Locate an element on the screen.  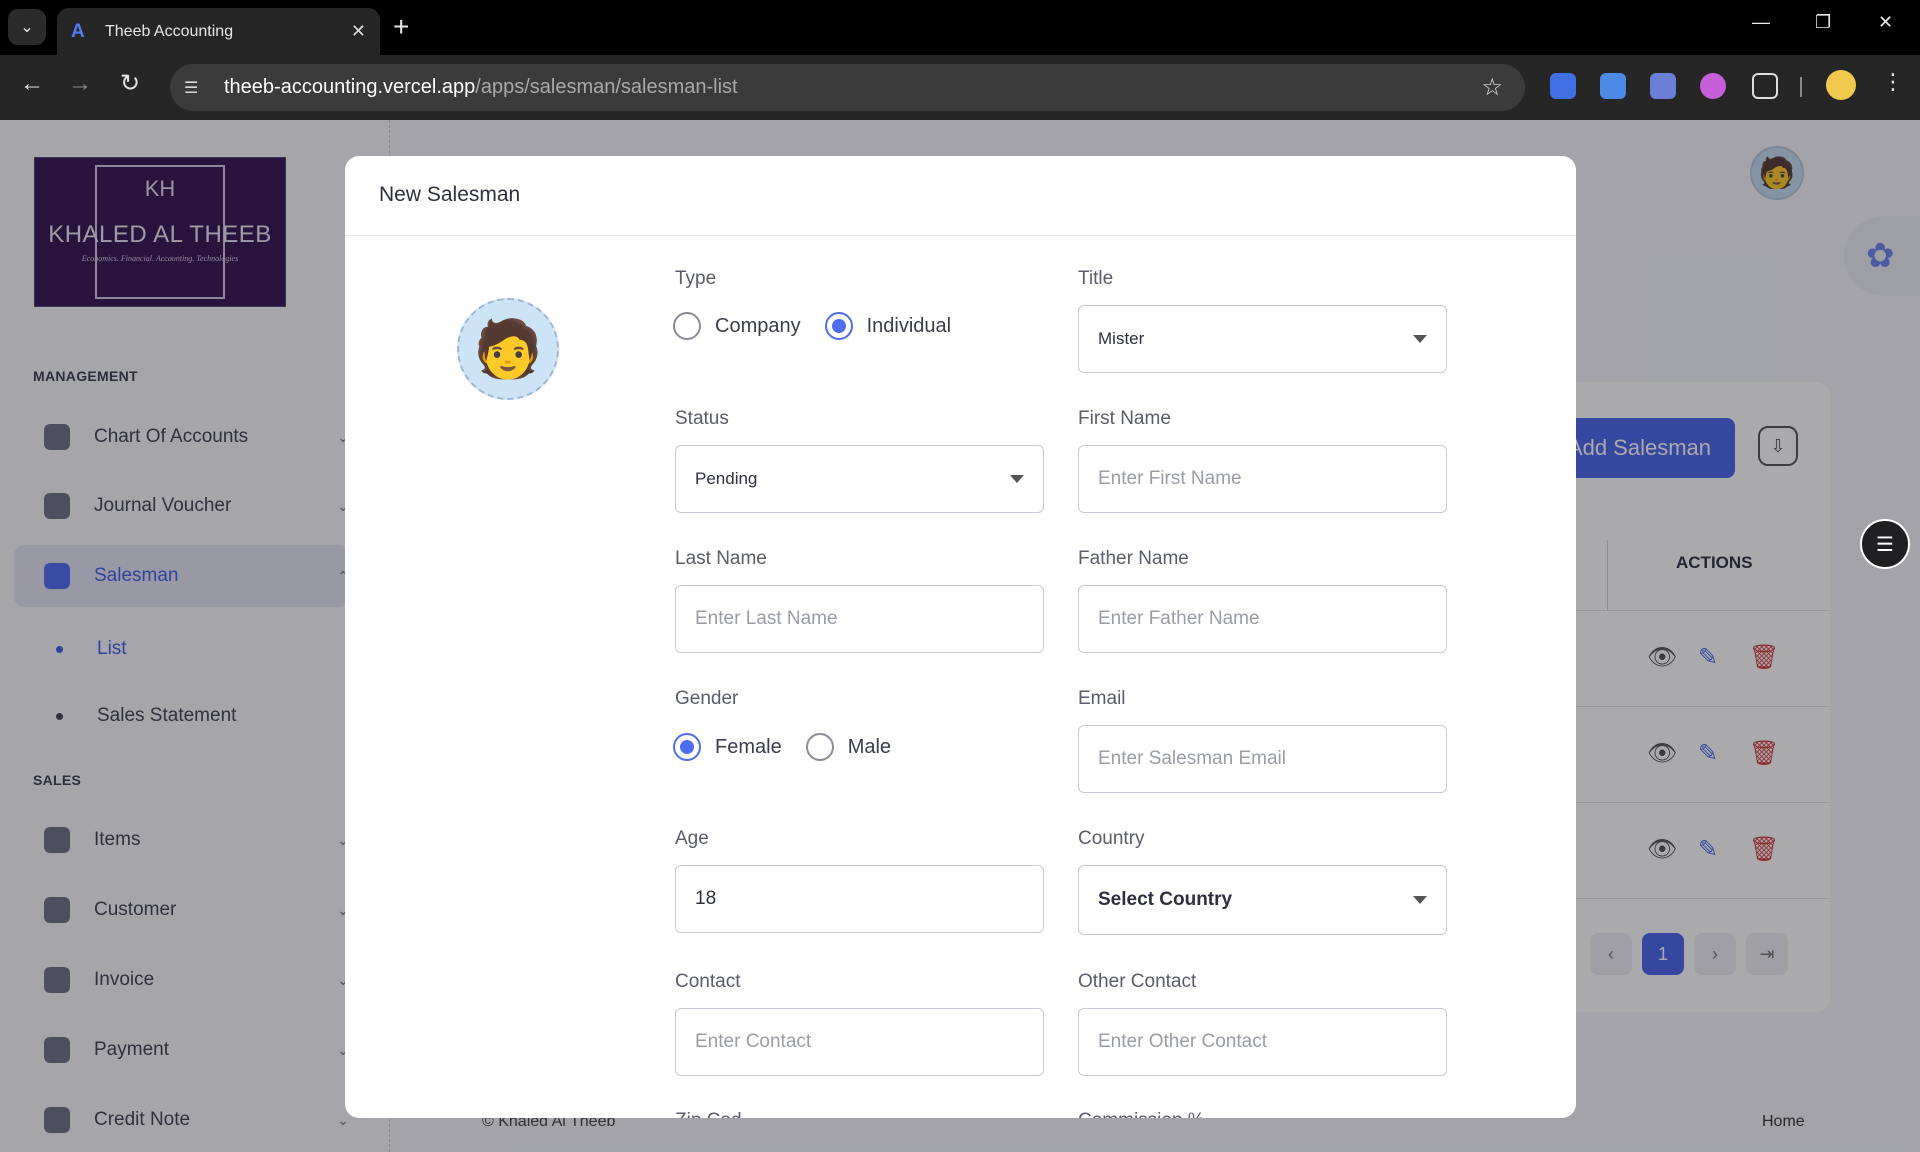
country-select-value: Select Country is located at coordinates (1165, 899).